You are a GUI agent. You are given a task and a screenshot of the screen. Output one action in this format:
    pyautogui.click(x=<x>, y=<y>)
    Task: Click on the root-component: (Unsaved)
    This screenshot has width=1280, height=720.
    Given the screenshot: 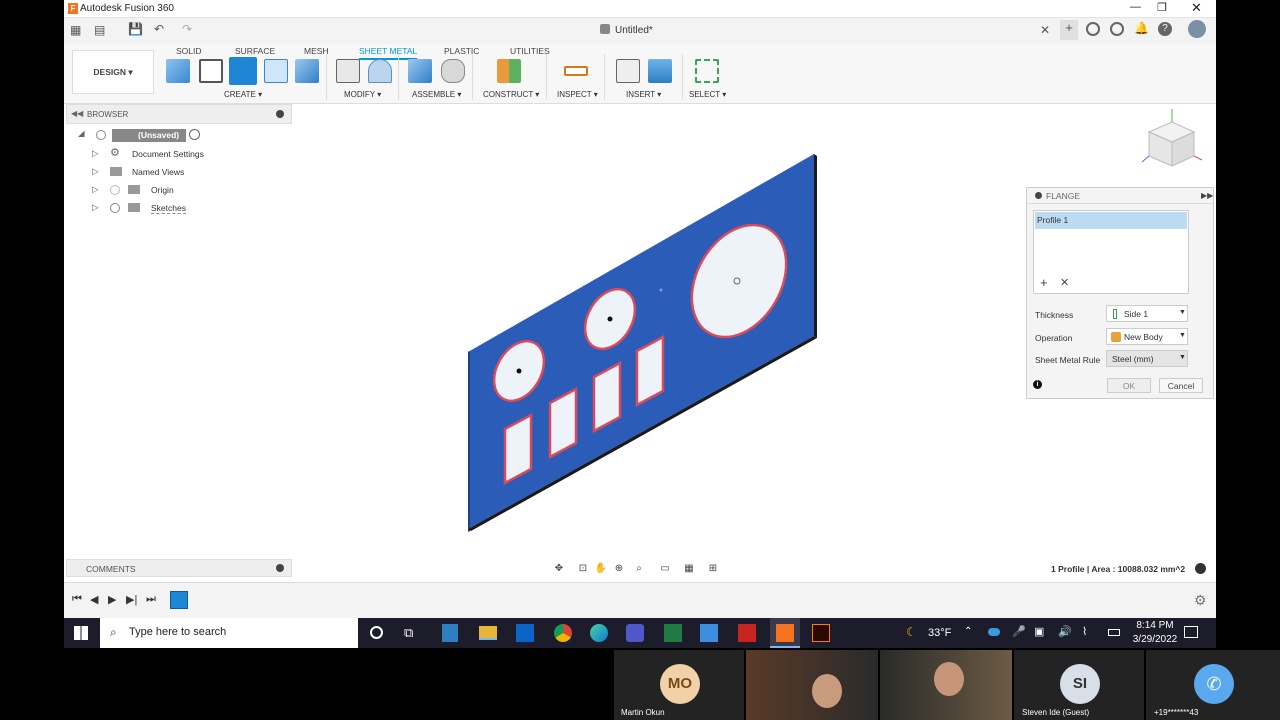 What is the action you would take?
    pyautogui.click(x=149, y=135)
    